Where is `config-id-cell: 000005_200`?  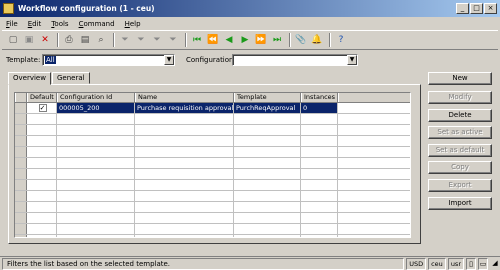
config-id-cell: 000005_200 is located at coordinates (96, 108).